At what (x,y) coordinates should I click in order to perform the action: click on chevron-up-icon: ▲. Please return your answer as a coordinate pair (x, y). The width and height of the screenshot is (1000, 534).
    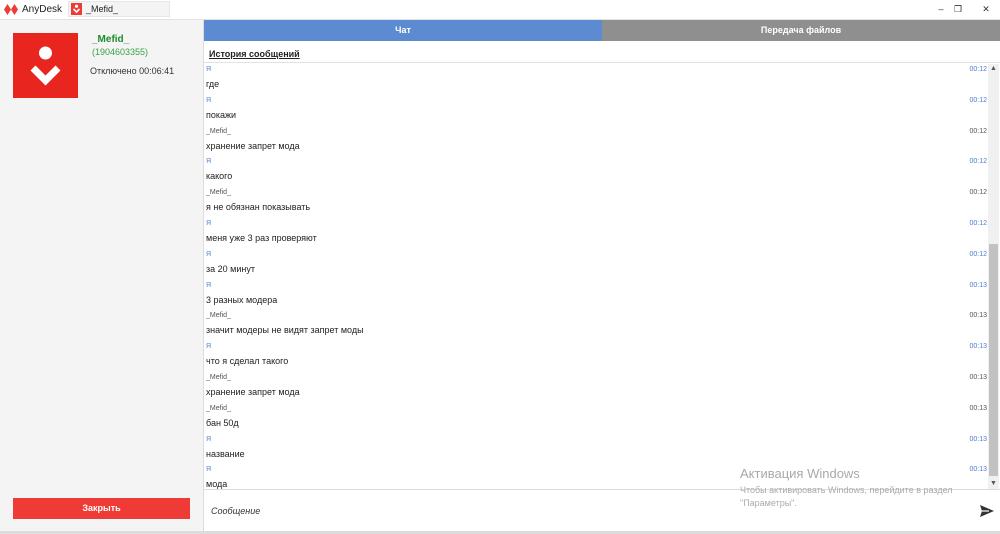
    Looking at the image, I should click on (993, 69).